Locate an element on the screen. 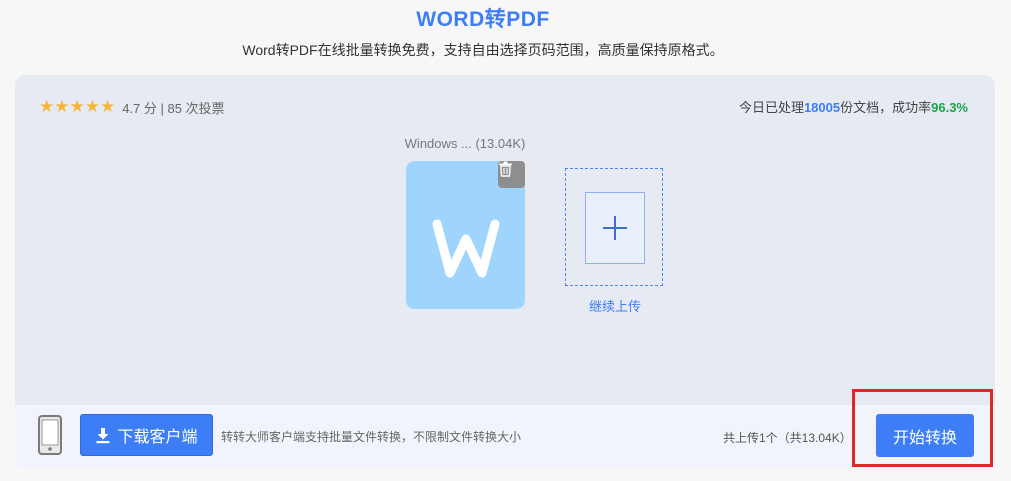  client-note: 转转大师客户端支持批量文件转换，不限制文件转换大小 is located at coordinates (371, 437).